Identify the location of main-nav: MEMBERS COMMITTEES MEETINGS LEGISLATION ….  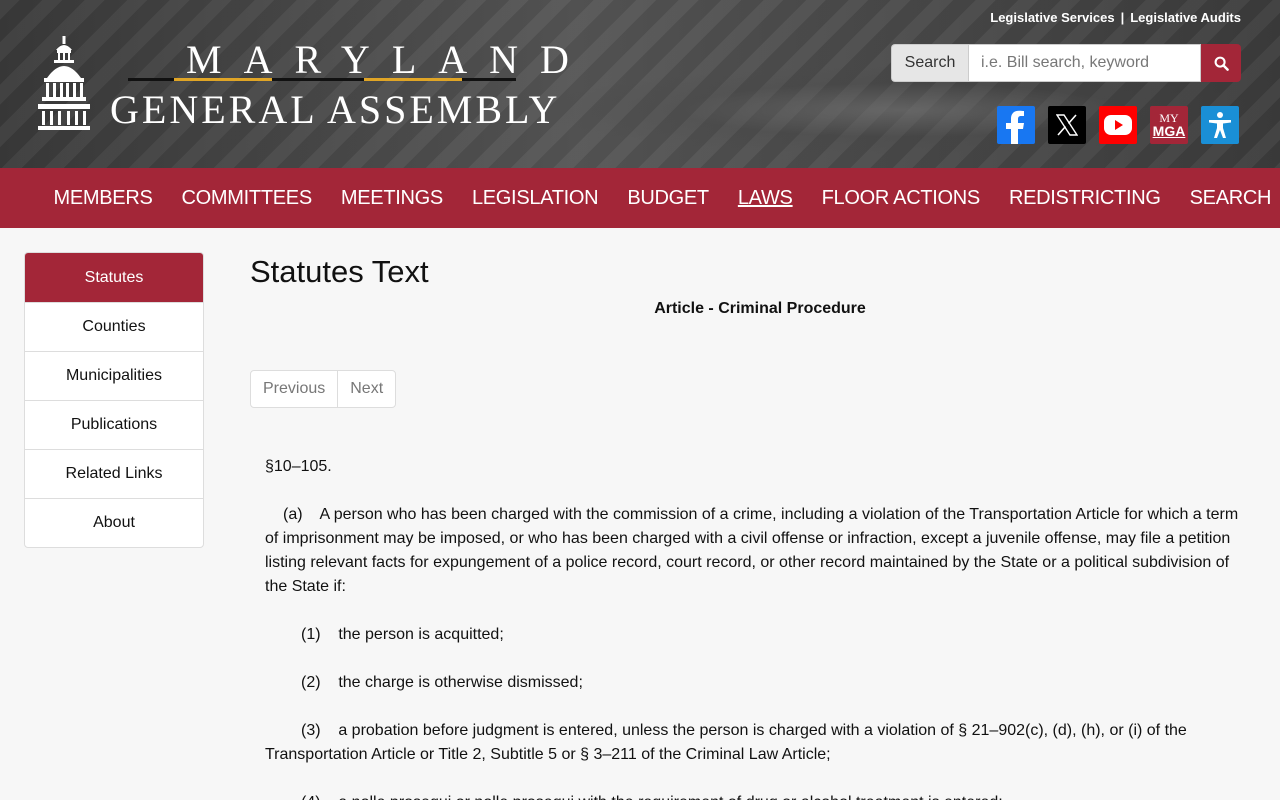
(640, 198).